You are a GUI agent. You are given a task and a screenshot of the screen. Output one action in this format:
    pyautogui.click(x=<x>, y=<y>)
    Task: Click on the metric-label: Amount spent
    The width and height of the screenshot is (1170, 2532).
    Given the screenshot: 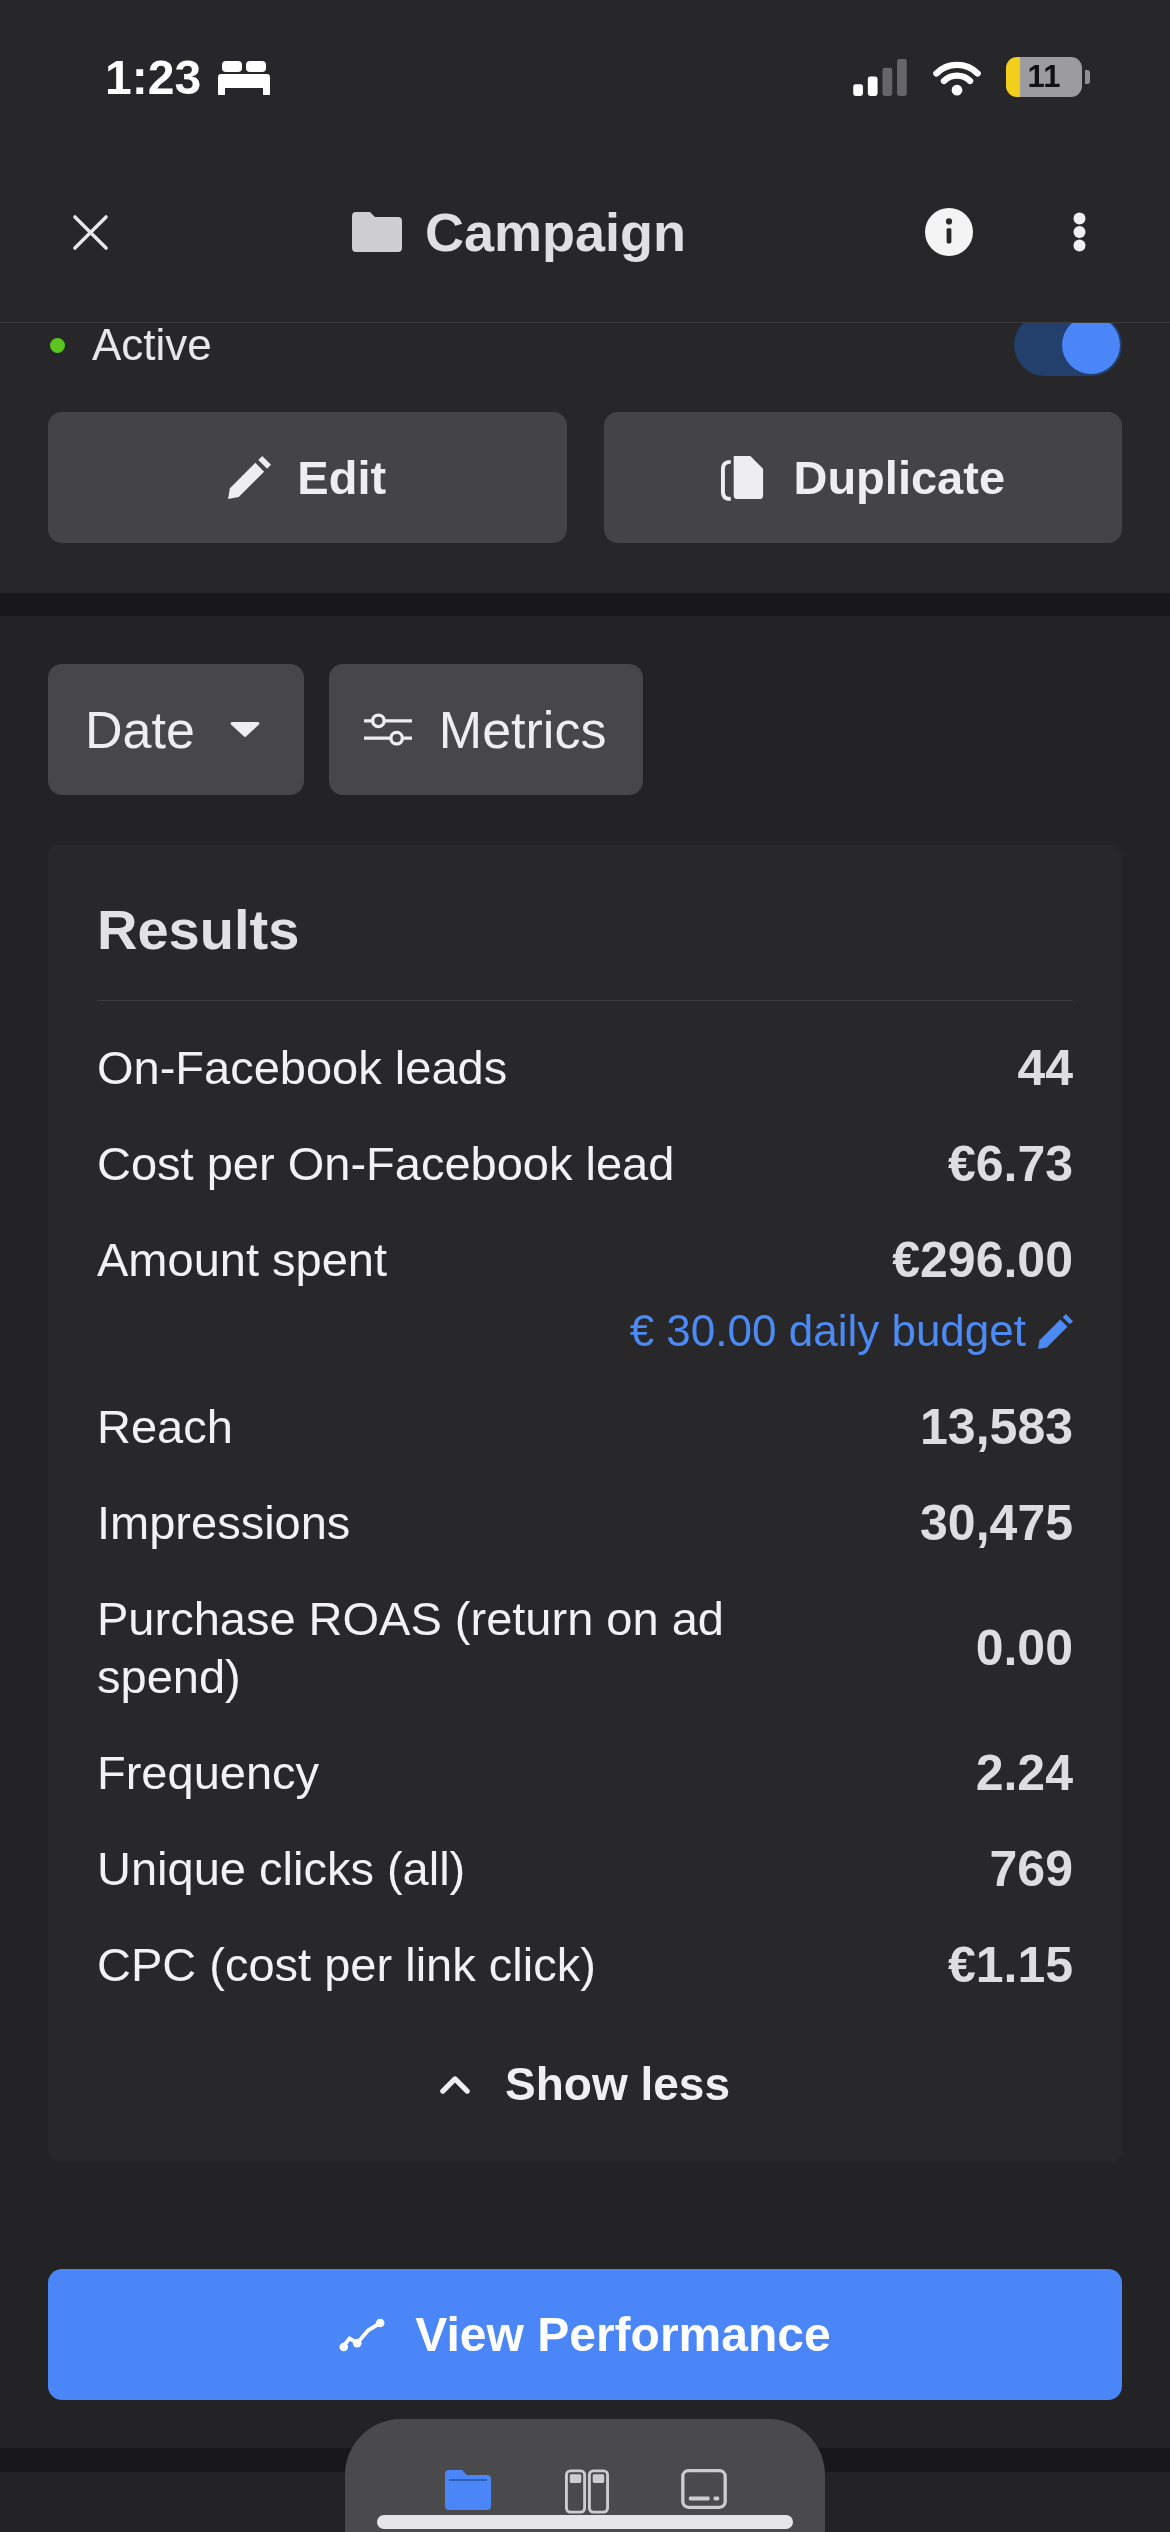 What is the action you would take?
    pyautogui.click(x=242, y=1260)
    